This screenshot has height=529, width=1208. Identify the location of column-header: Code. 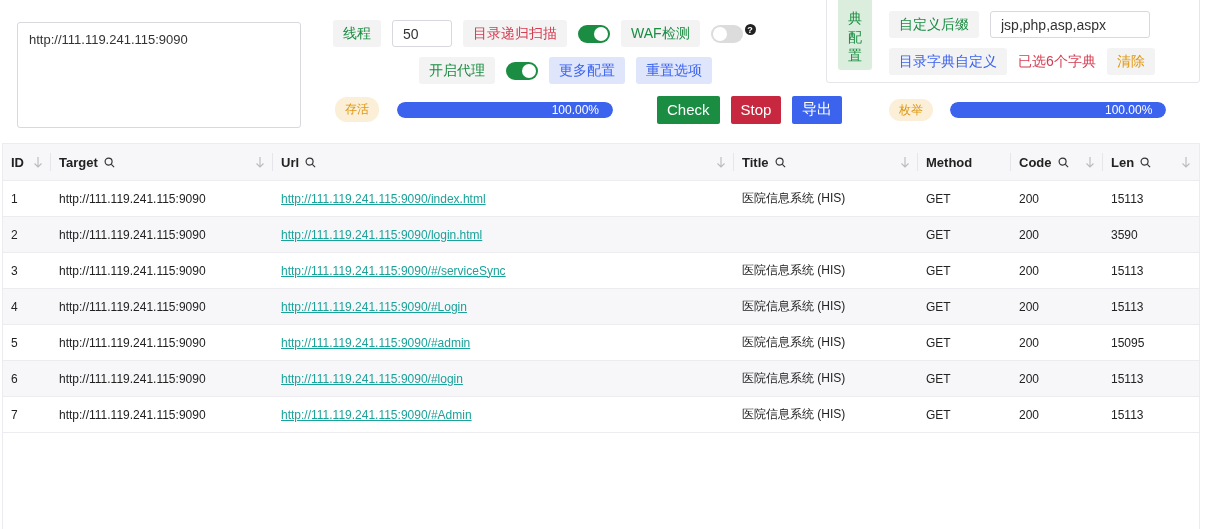
(1057, 162).